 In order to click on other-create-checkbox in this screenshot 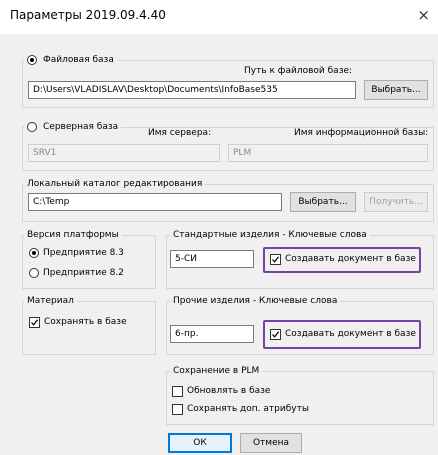, I will do `click(275, 334)`.